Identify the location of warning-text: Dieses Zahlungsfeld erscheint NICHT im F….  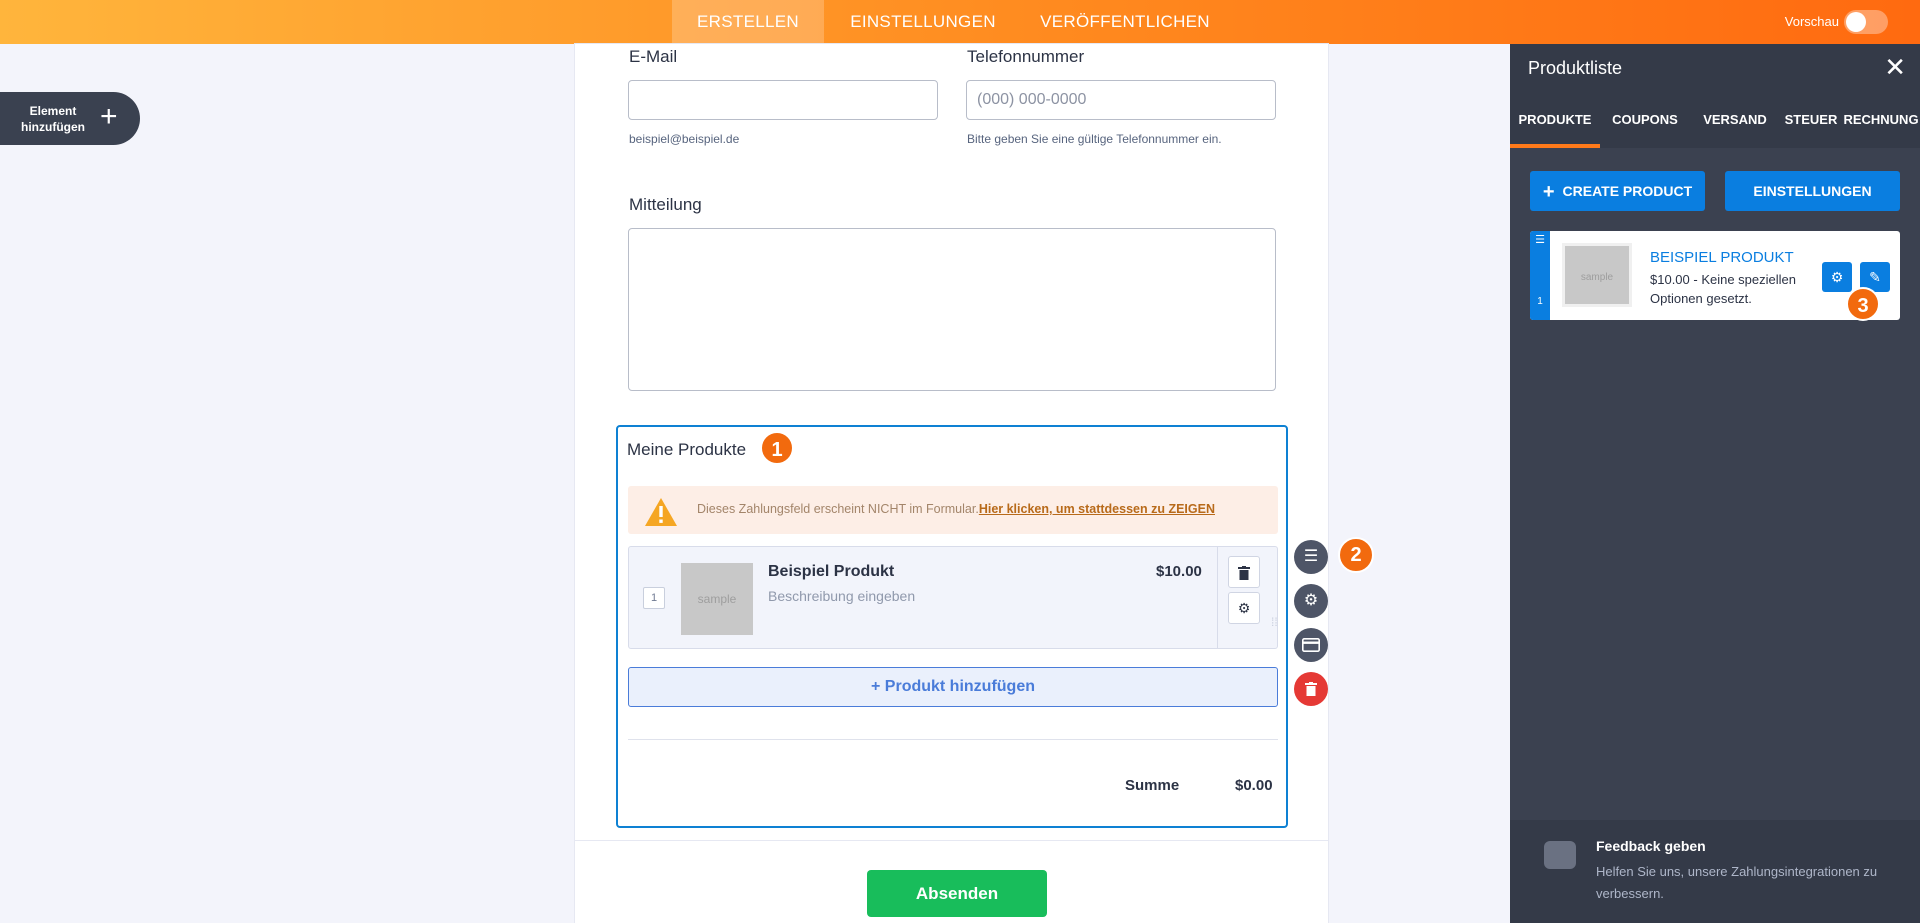
(838, 509).